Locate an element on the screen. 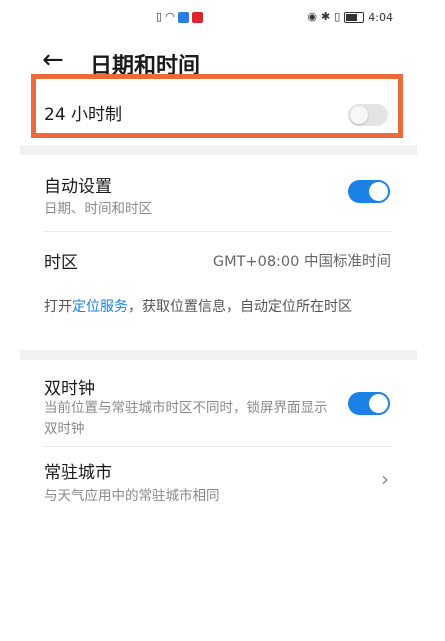 This screenshot has height=641, width=445. arrow-left-icon: ← is located at coordinates (53, 60).